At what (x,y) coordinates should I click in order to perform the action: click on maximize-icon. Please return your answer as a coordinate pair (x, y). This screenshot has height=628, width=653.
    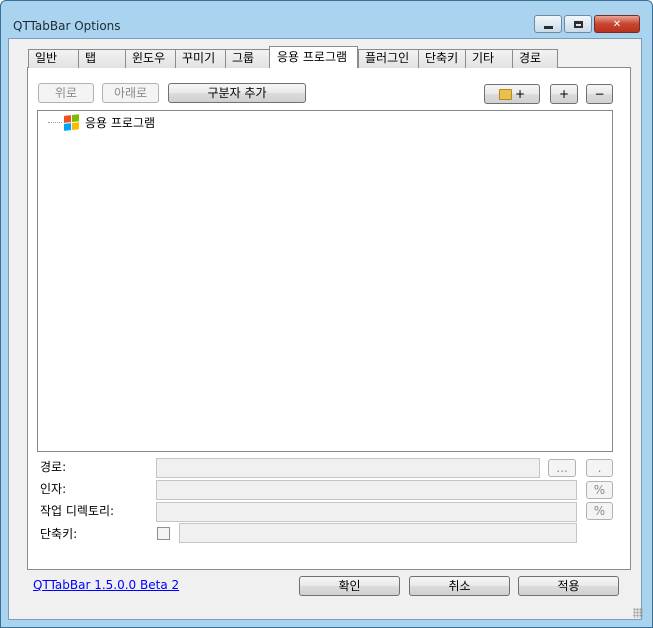
    Looking at the image, I should click on (578, 24).